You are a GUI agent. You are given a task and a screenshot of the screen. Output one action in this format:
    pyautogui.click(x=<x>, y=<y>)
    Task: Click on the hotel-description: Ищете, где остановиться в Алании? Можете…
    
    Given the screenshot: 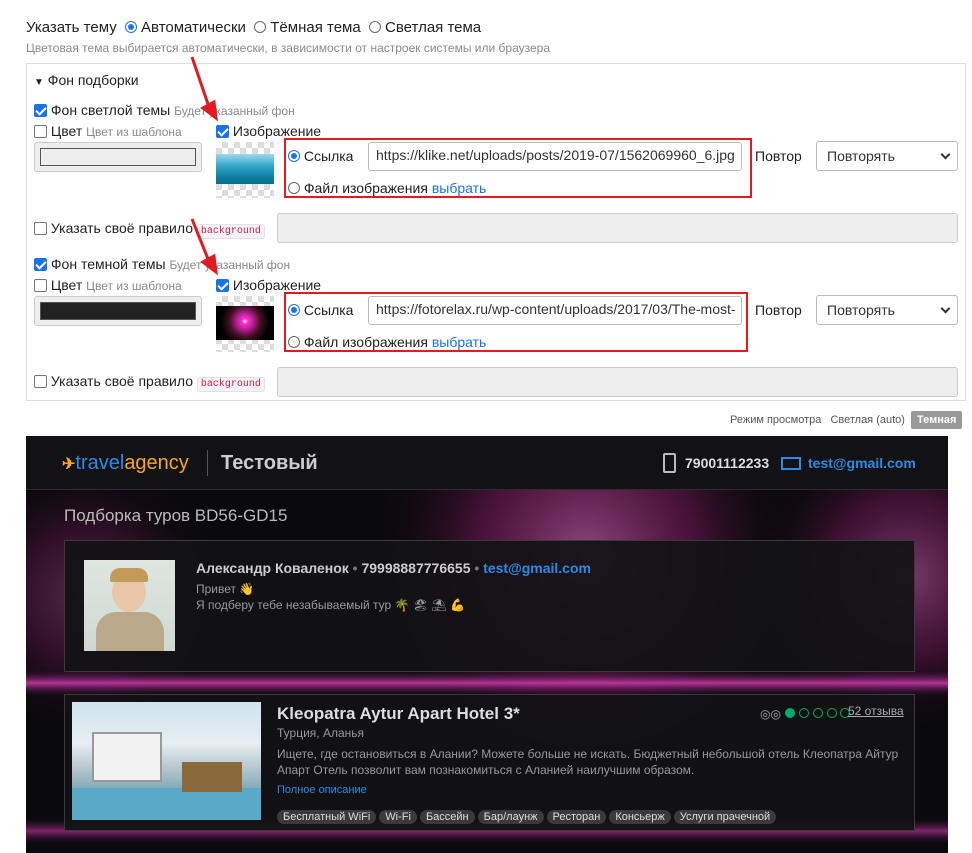 What is the action you would take?
    pyautogui.click(x=588, y=762)
    